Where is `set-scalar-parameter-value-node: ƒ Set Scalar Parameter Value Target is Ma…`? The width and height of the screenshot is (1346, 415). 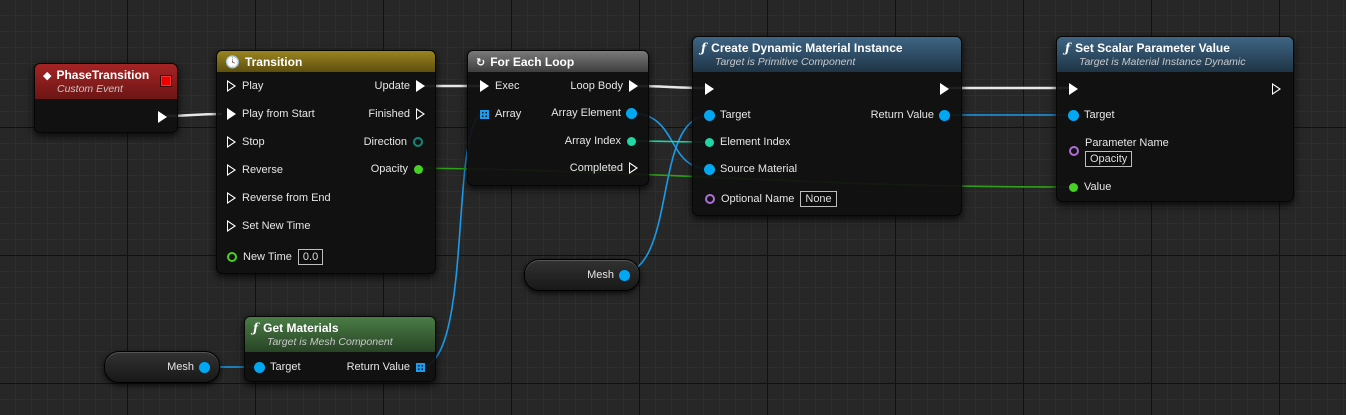 set-scalar-parameter-value-node: ƒ Set Scalar Parameter Value Target is Ma… is located at coordinates (1175, 119).